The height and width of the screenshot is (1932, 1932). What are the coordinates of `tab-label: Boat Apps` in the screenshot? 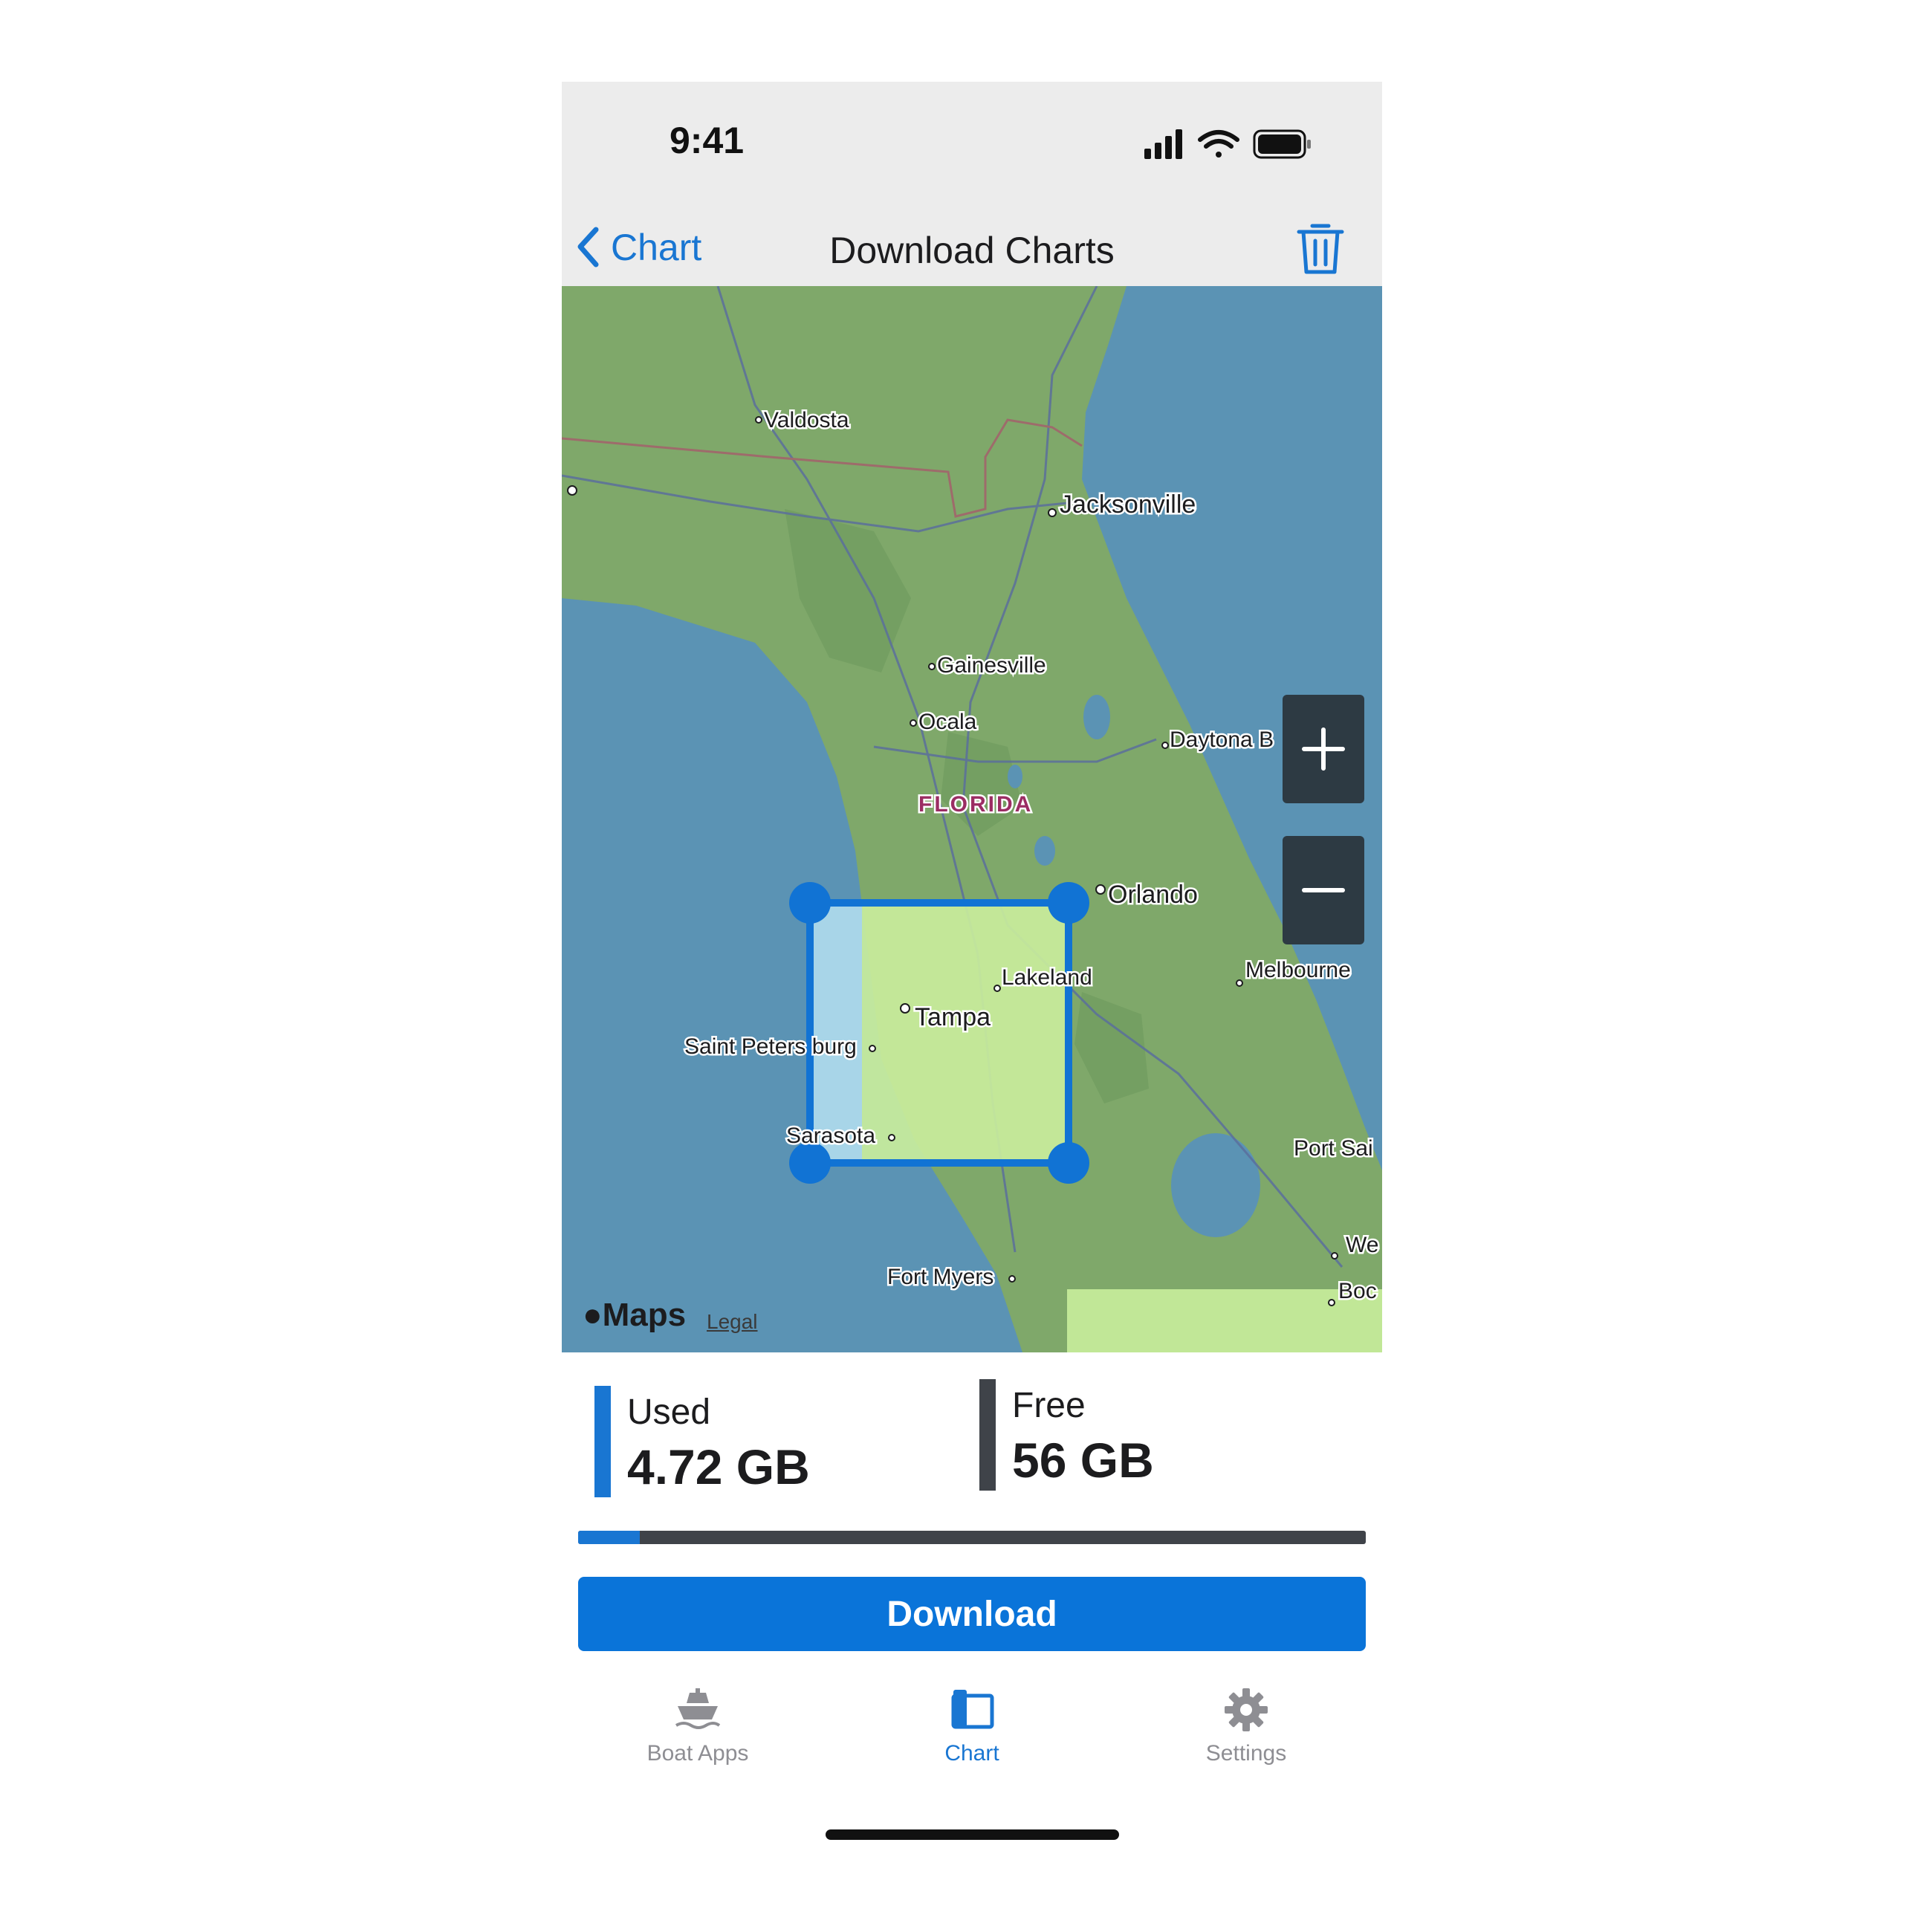 It's located at (697, 1753).